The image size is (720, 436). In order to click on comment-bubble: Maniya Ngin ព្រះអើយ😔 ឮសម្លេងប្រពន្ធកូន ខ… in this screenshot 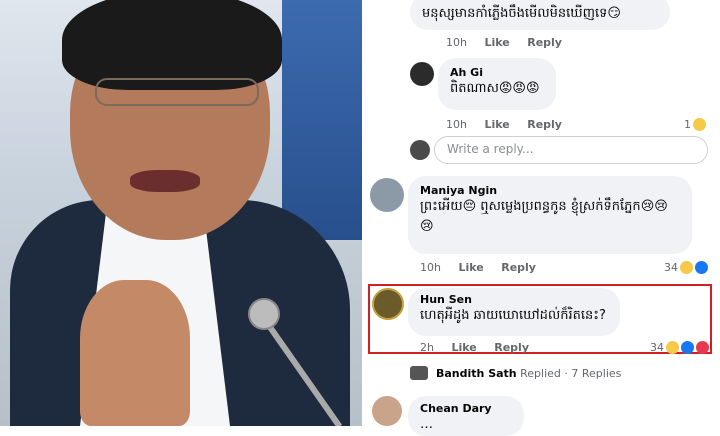, I will do `click(550, 215)`.